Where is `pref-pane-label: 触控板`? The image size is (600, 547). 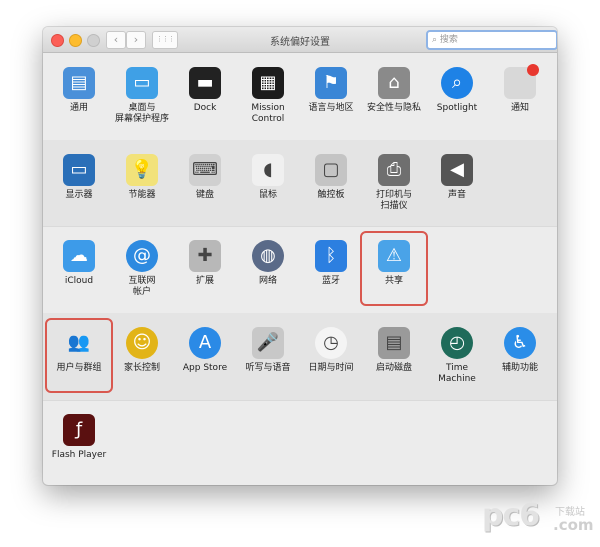
pref-pane-label: 触控板 is located at coordinates (331, 195).